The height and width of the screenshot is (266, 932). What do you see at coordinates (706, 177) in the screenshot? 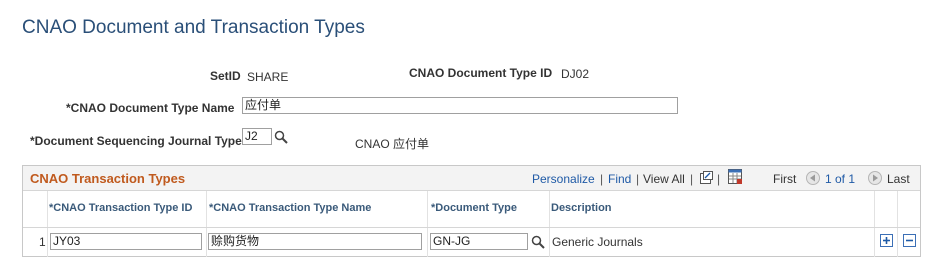
I see `new-window-icon` at bounding box center [706, 177].